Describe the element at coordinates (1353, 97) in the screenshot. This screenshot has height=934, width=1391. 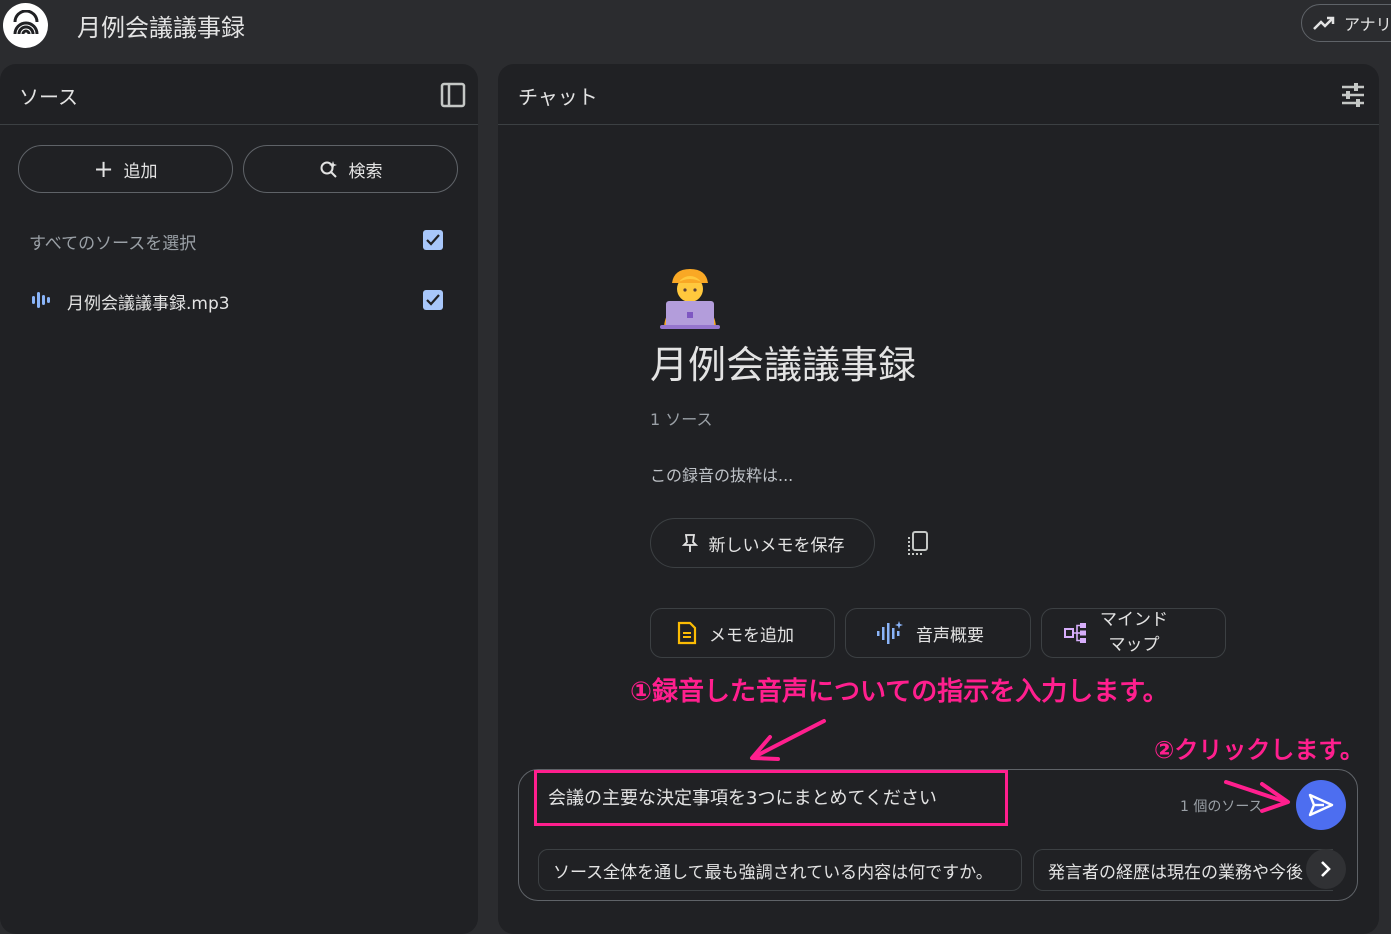
I see `tune-settings-icon` at that location.